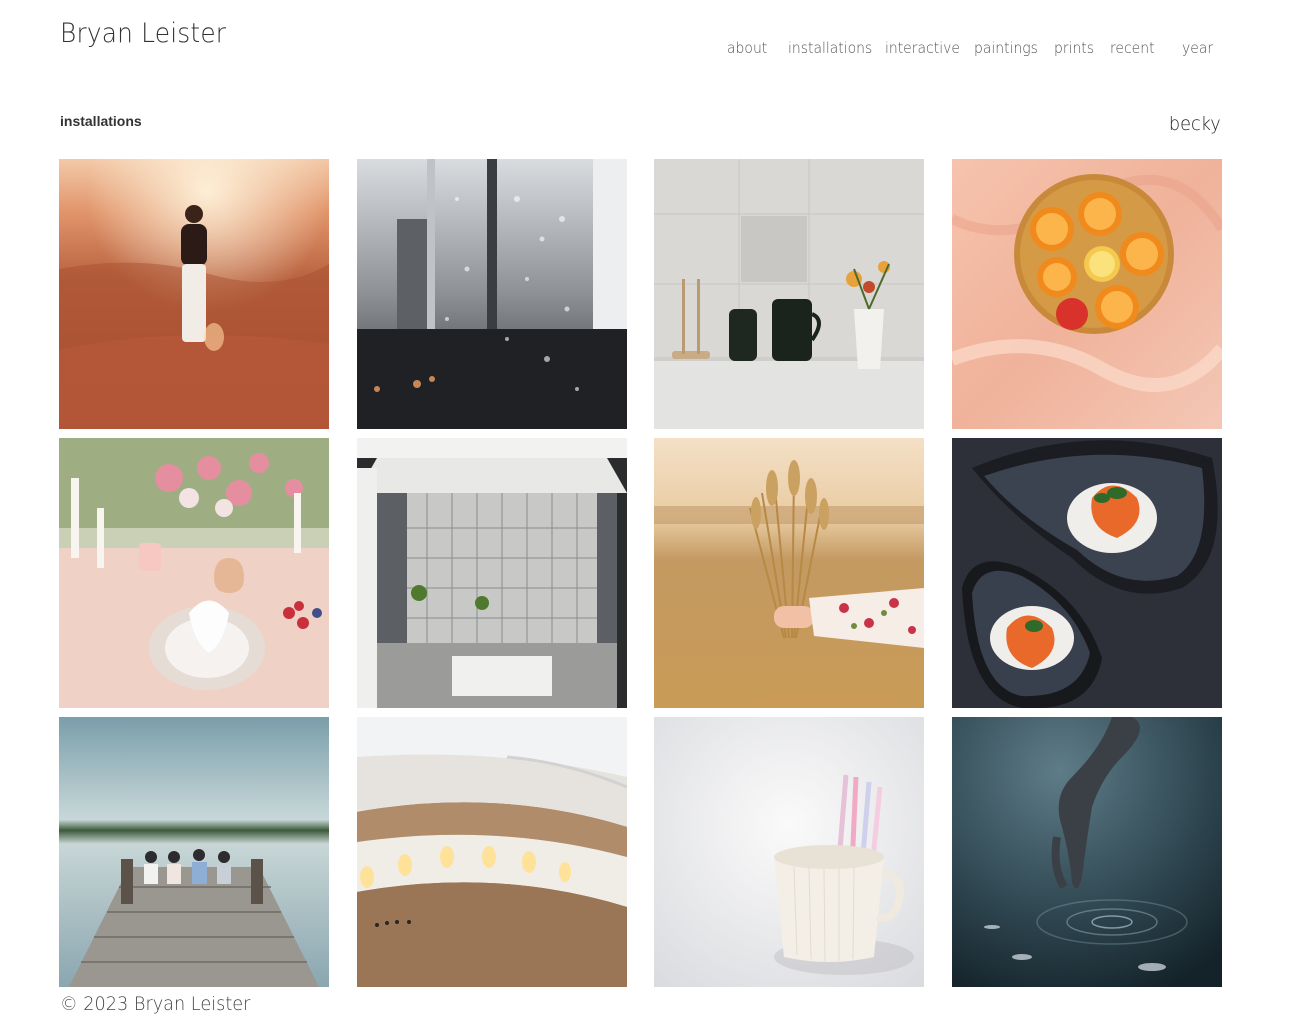  What do you see at coordinates (155, 1004) in the screenshot?
I see `copyright-footer: © 2023 Bryan Leister` at bounding box center [155, 1004].